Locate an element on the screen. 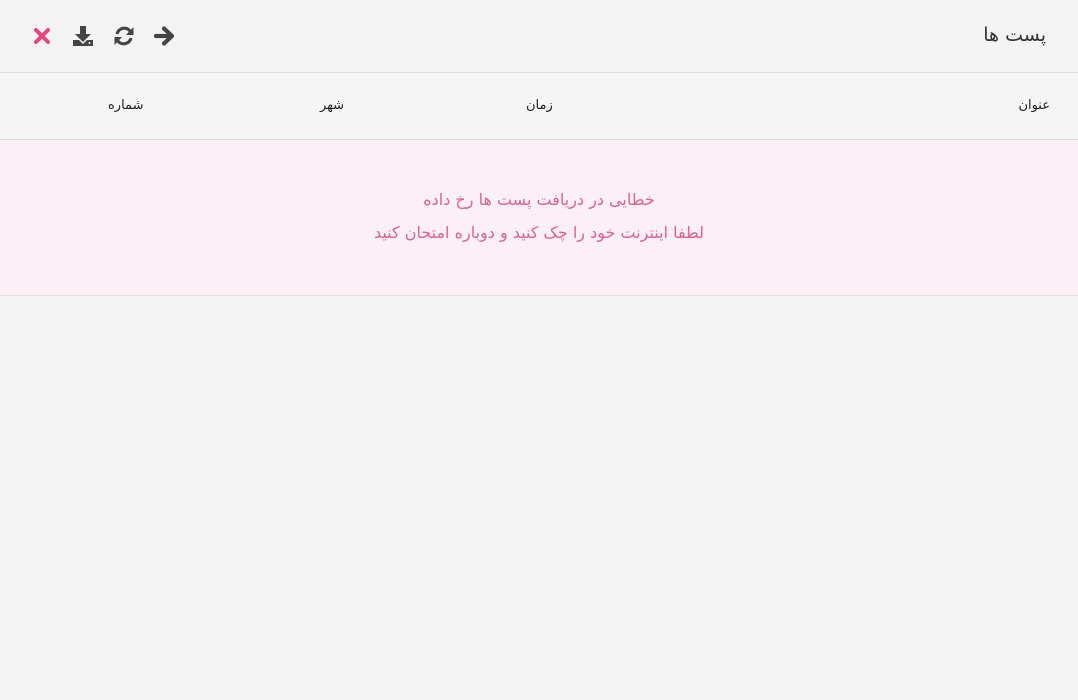  close-icon is located at coordinates (42, 36).